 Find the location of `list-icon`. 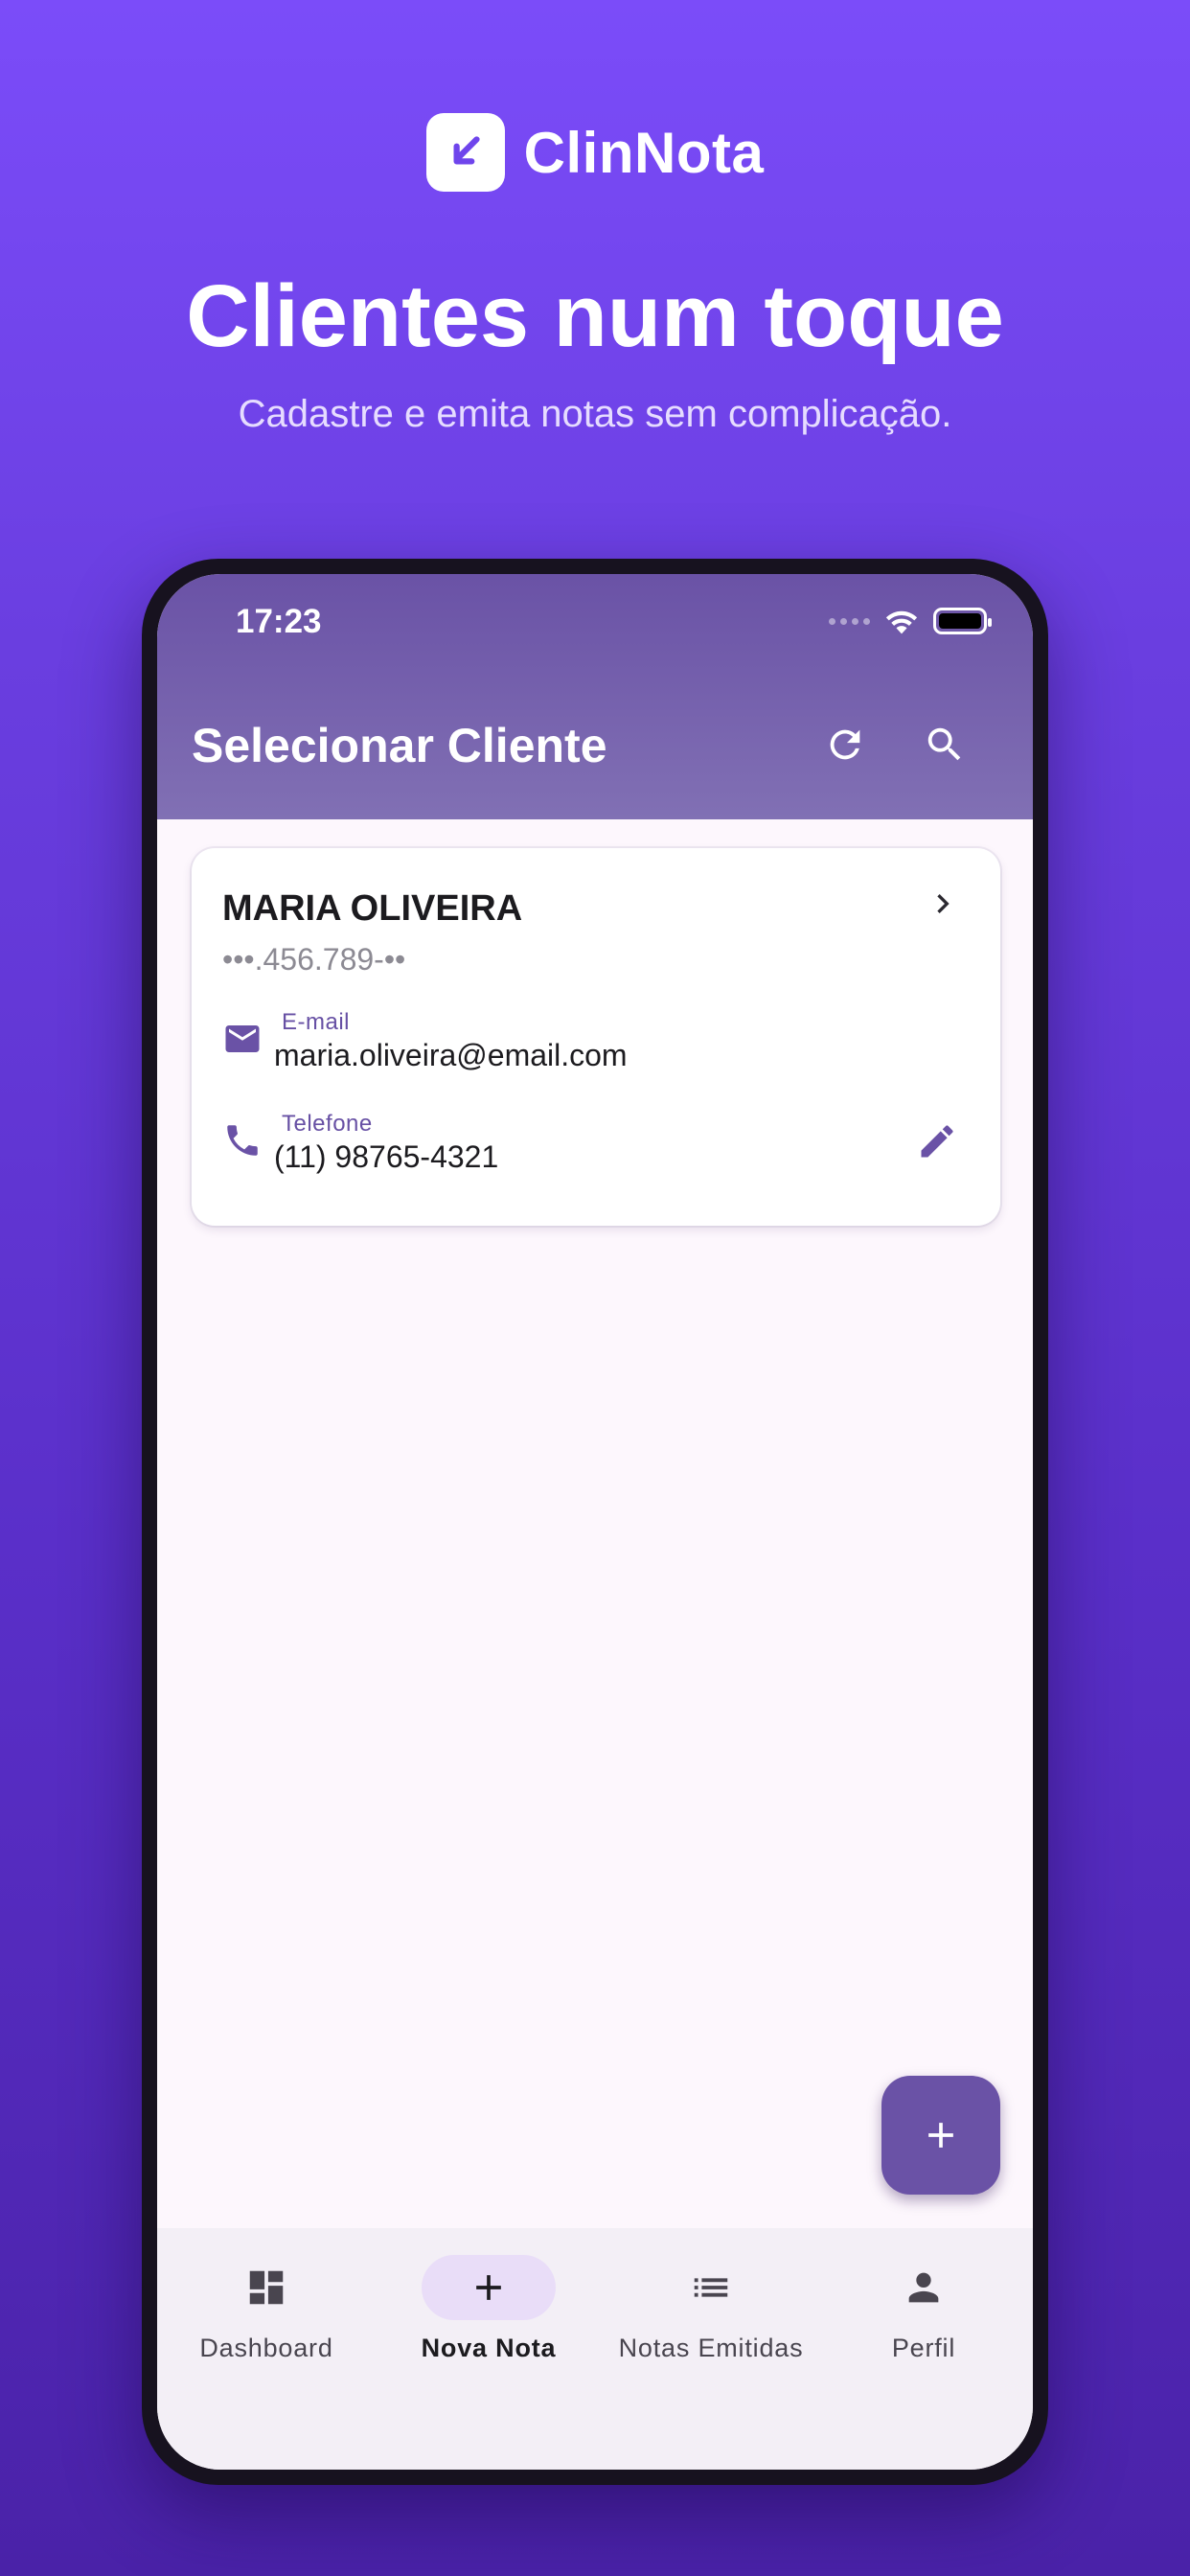

list-icon is located at coordinates (711, 2287).